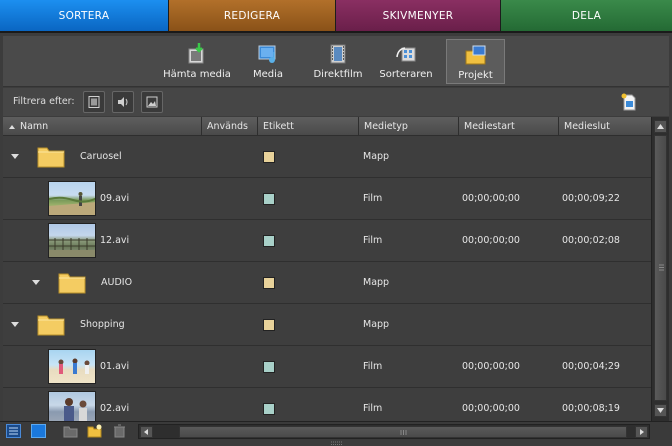  I want to click on project-label: Projekt, so click(475, 75).